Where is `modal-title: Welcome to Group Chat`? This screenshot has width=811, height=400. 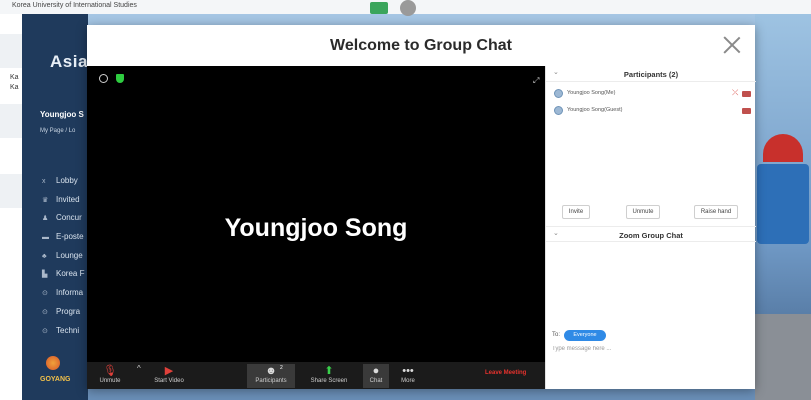 modal-title: Welcome to Group Chat is located at coordinates (421, 45).